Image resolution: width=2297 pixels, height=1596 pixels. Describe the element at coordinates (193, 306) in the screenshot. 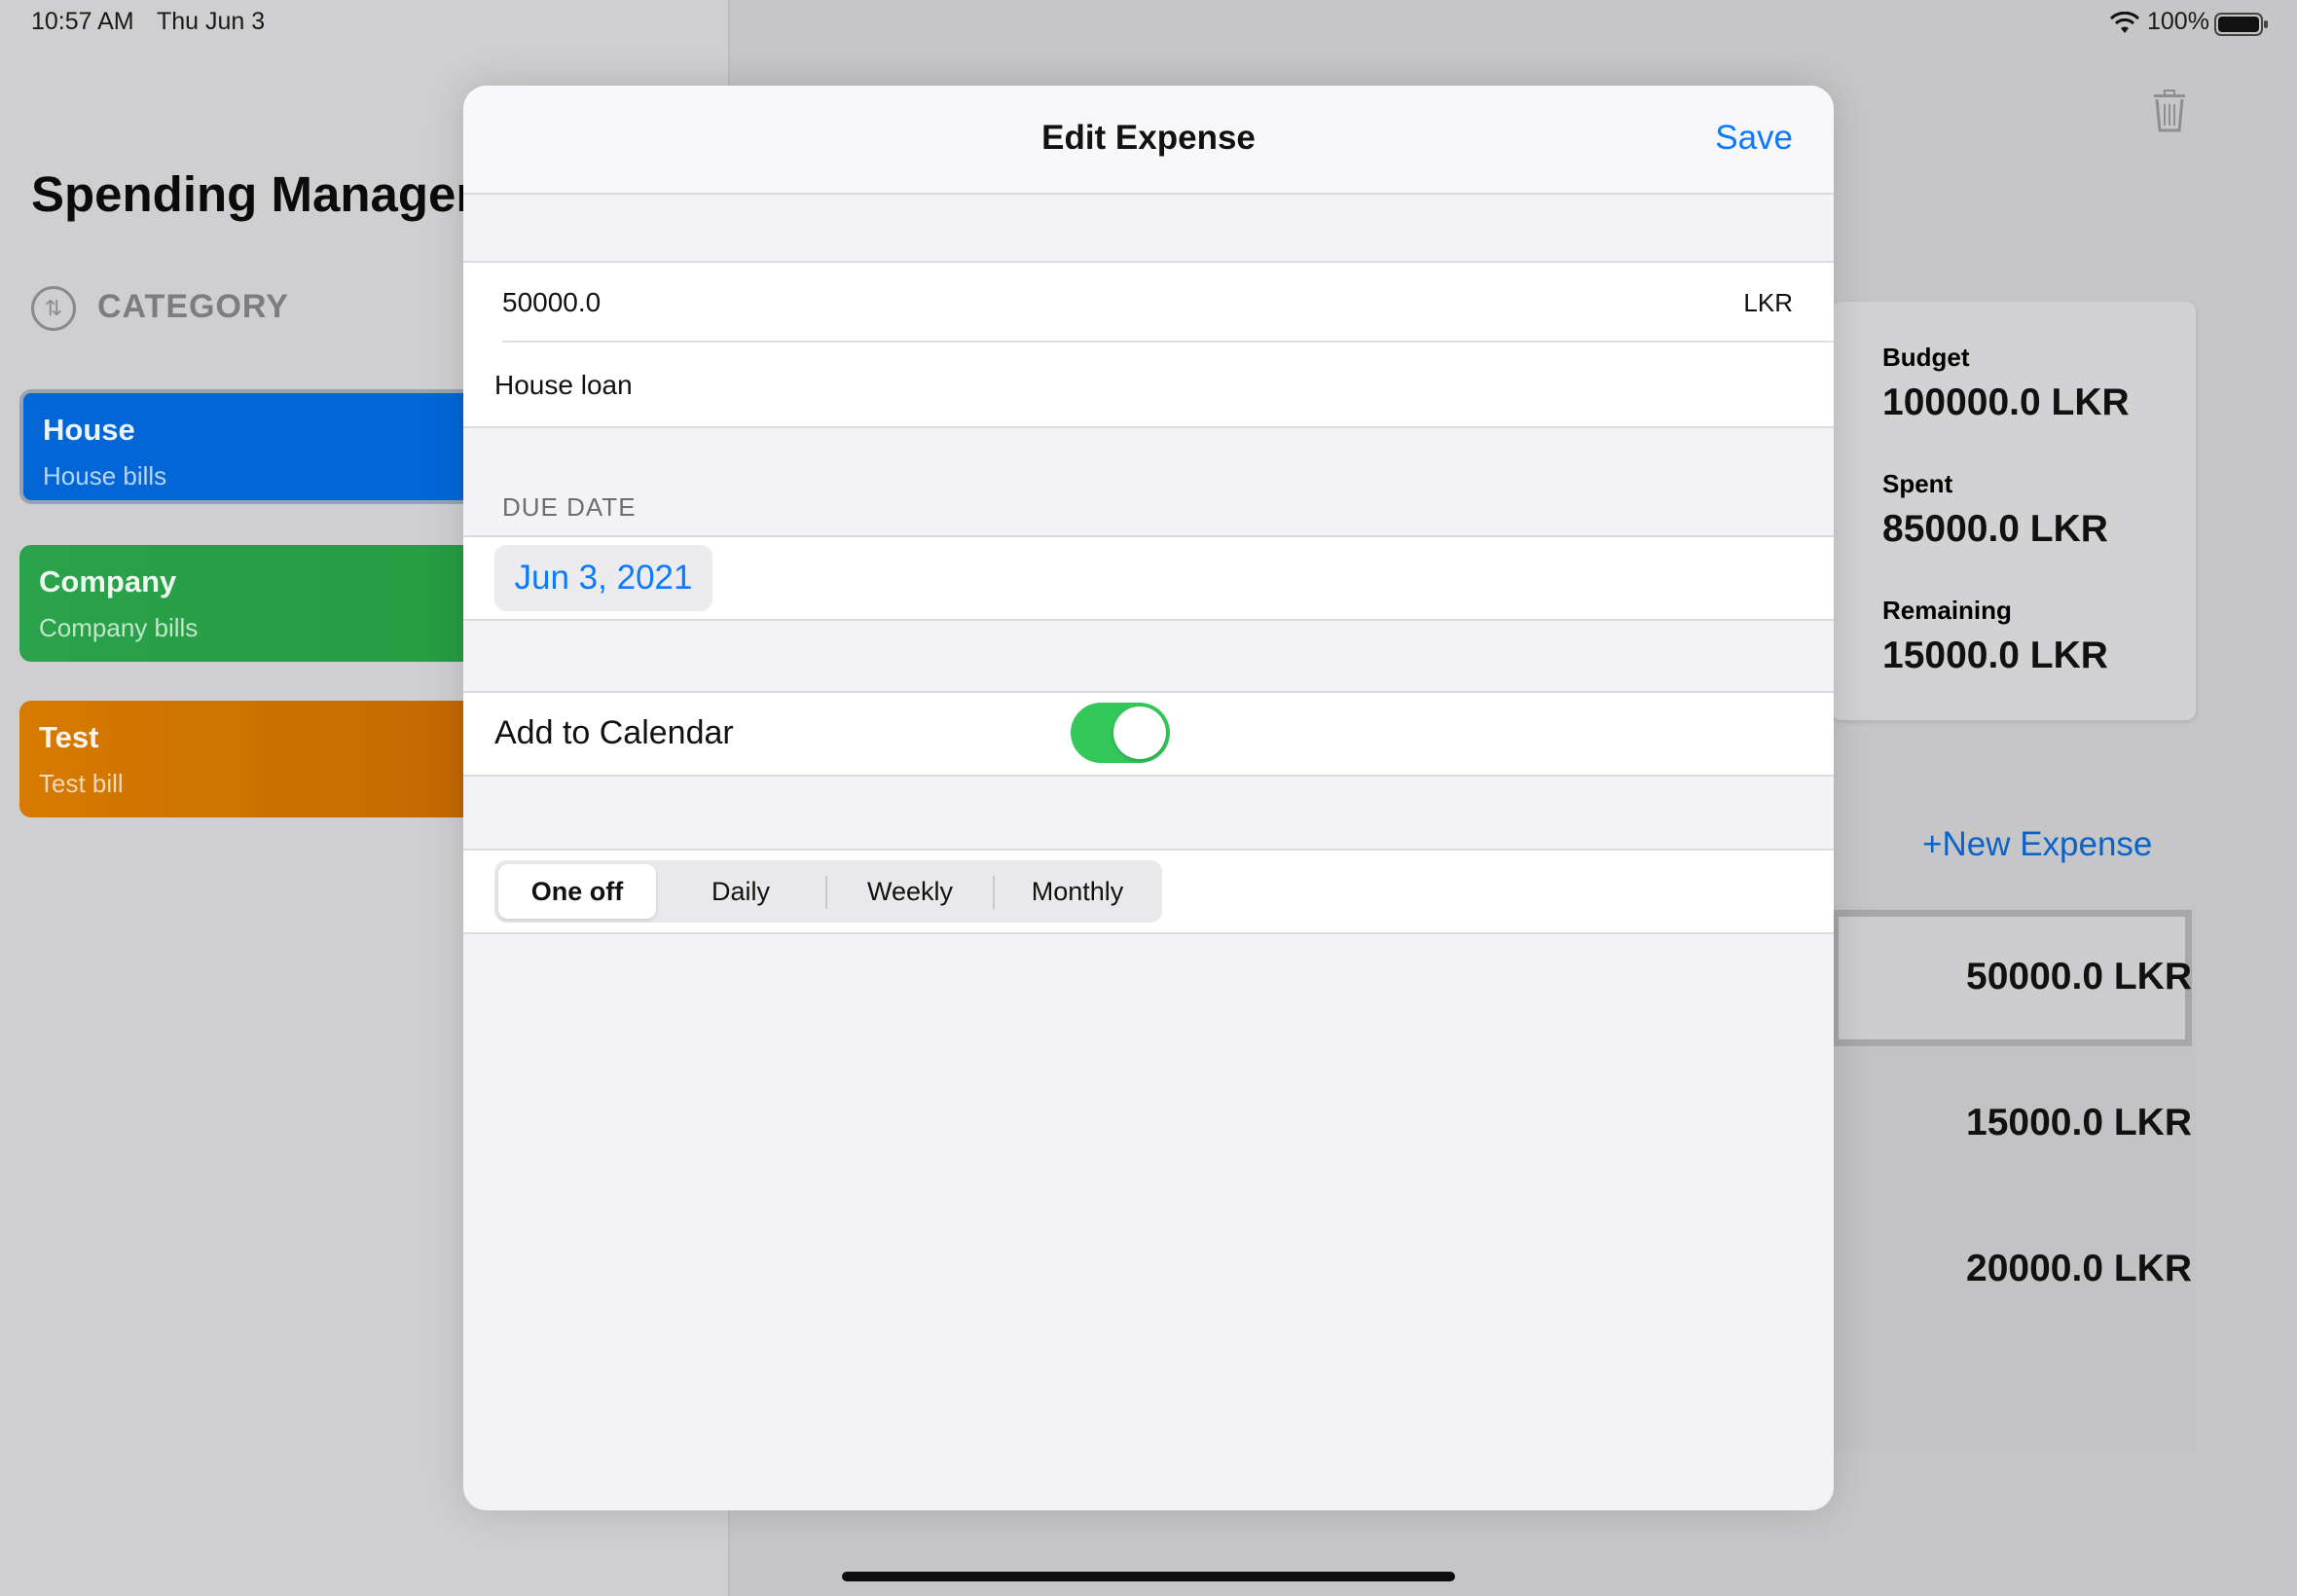

I see `category-header: CATEGORY` at that location.